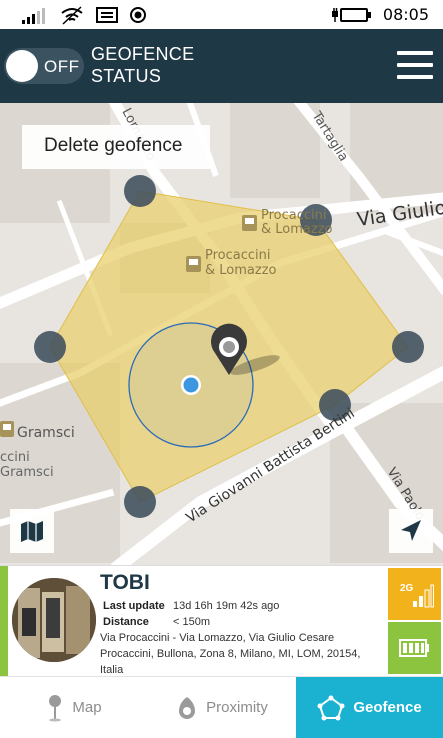 This screenshot has width=443, height=738. I want to click on locate-me-button, so click(411, 531).